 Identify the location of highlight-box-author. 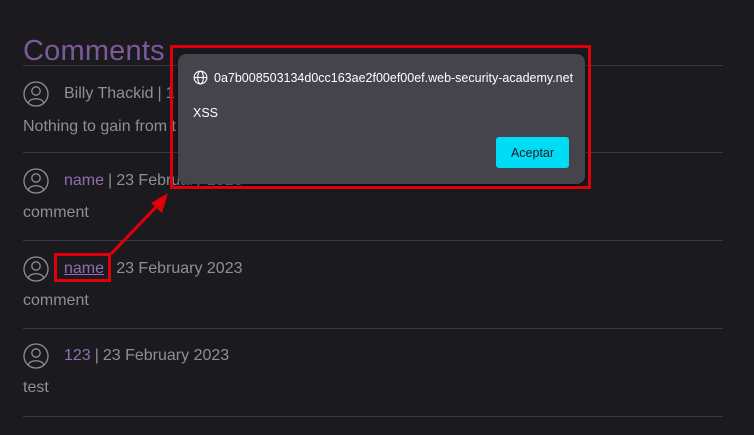
(82, 267).